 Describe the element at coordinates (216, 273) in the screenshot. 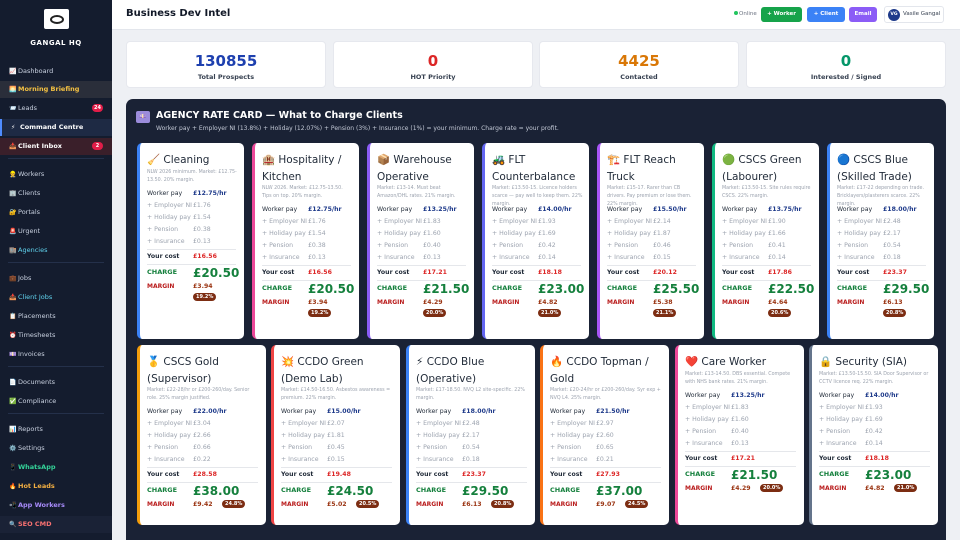

I see `charge-value: £20.50` at that location.